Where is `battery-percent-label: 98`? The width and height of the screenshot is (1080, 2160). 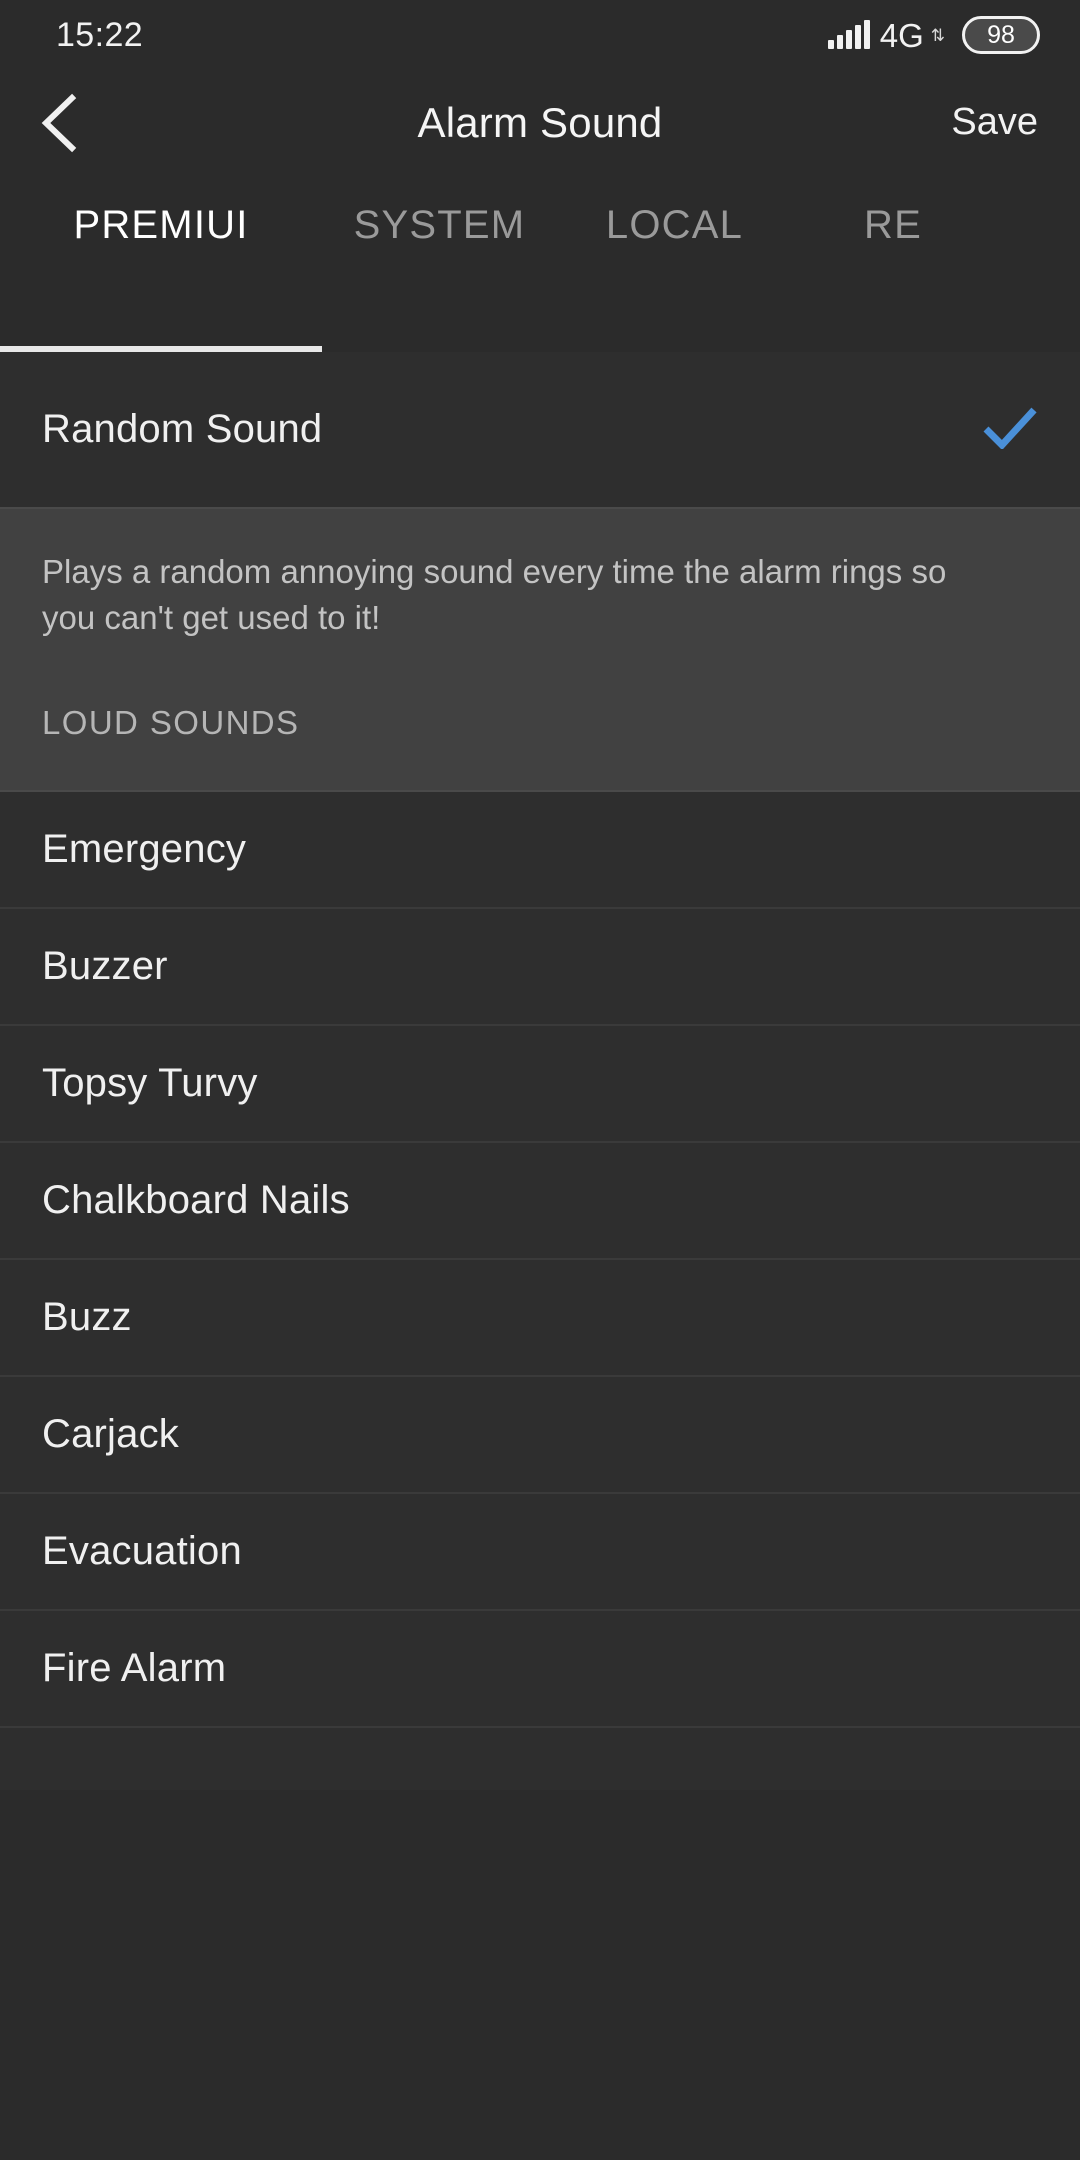 battery-percent-label: 98 is located at coordinates (1001, 34).